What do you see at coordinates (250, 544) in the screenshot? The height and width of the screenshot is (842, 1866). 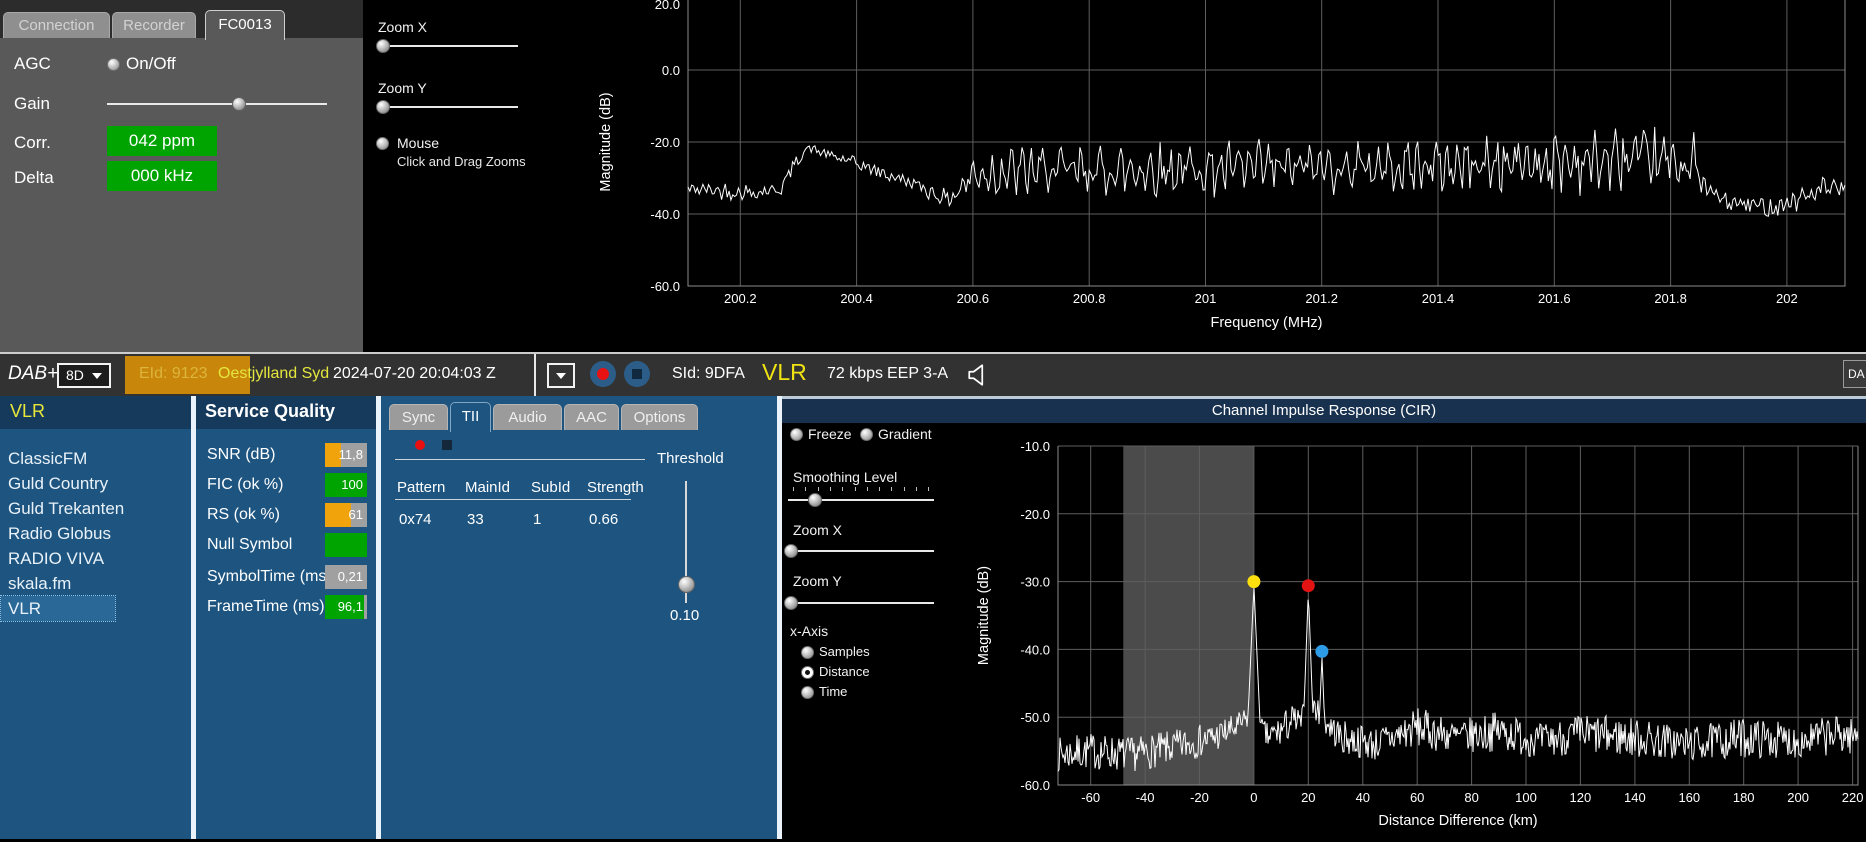 I see `sq-label: Null Symbol` at bounding box center [250, 544].